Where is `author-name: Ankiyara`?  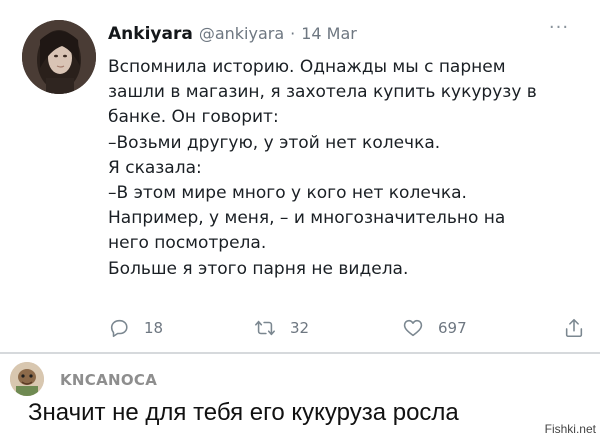
author-name: Ankiyara is located at coordinates (150, 34).